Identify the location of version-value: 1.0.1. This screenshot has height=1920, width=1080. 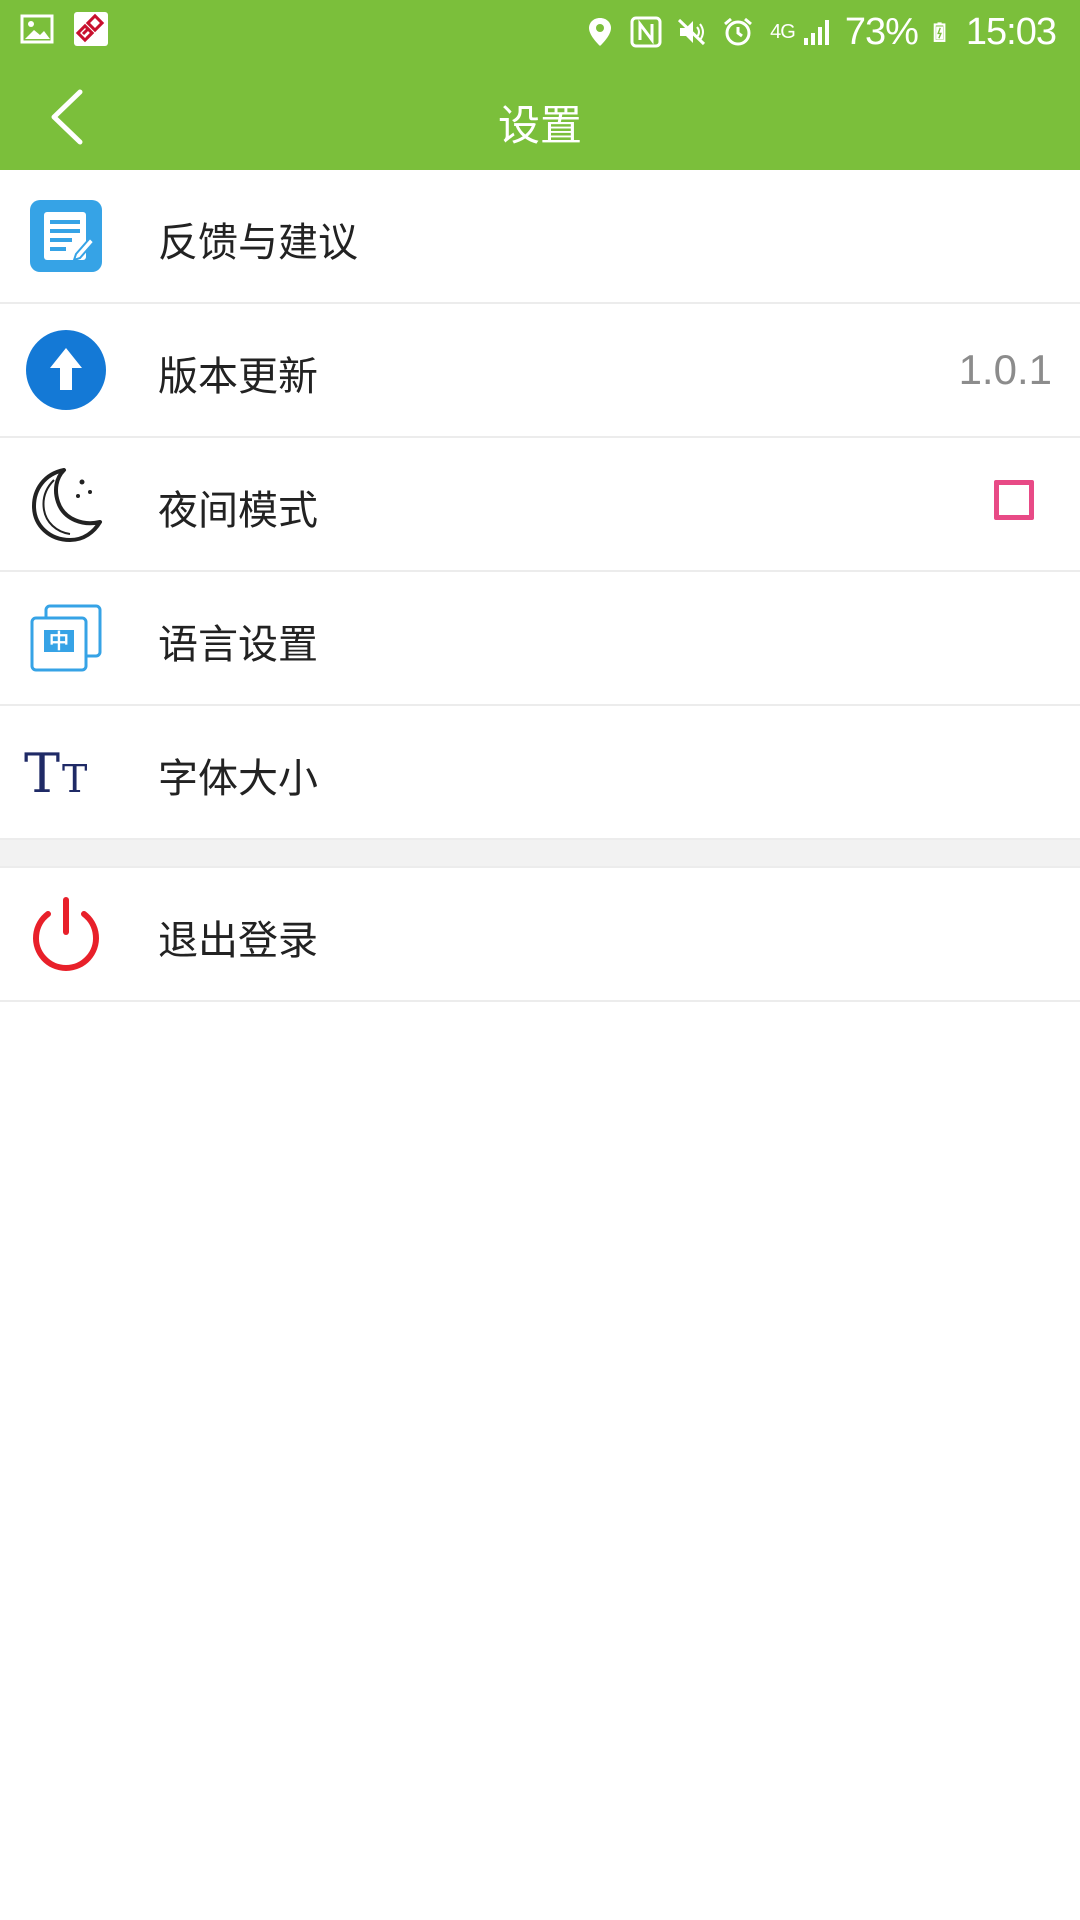
(1005, 369).